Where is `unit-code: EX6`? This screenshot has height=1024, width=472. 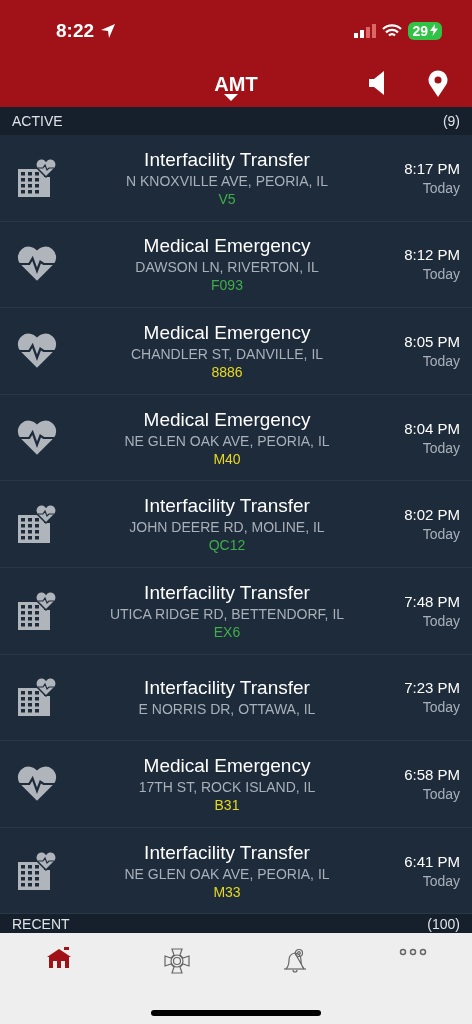 unit-code: EX6 is located at coordinates (227, 631).